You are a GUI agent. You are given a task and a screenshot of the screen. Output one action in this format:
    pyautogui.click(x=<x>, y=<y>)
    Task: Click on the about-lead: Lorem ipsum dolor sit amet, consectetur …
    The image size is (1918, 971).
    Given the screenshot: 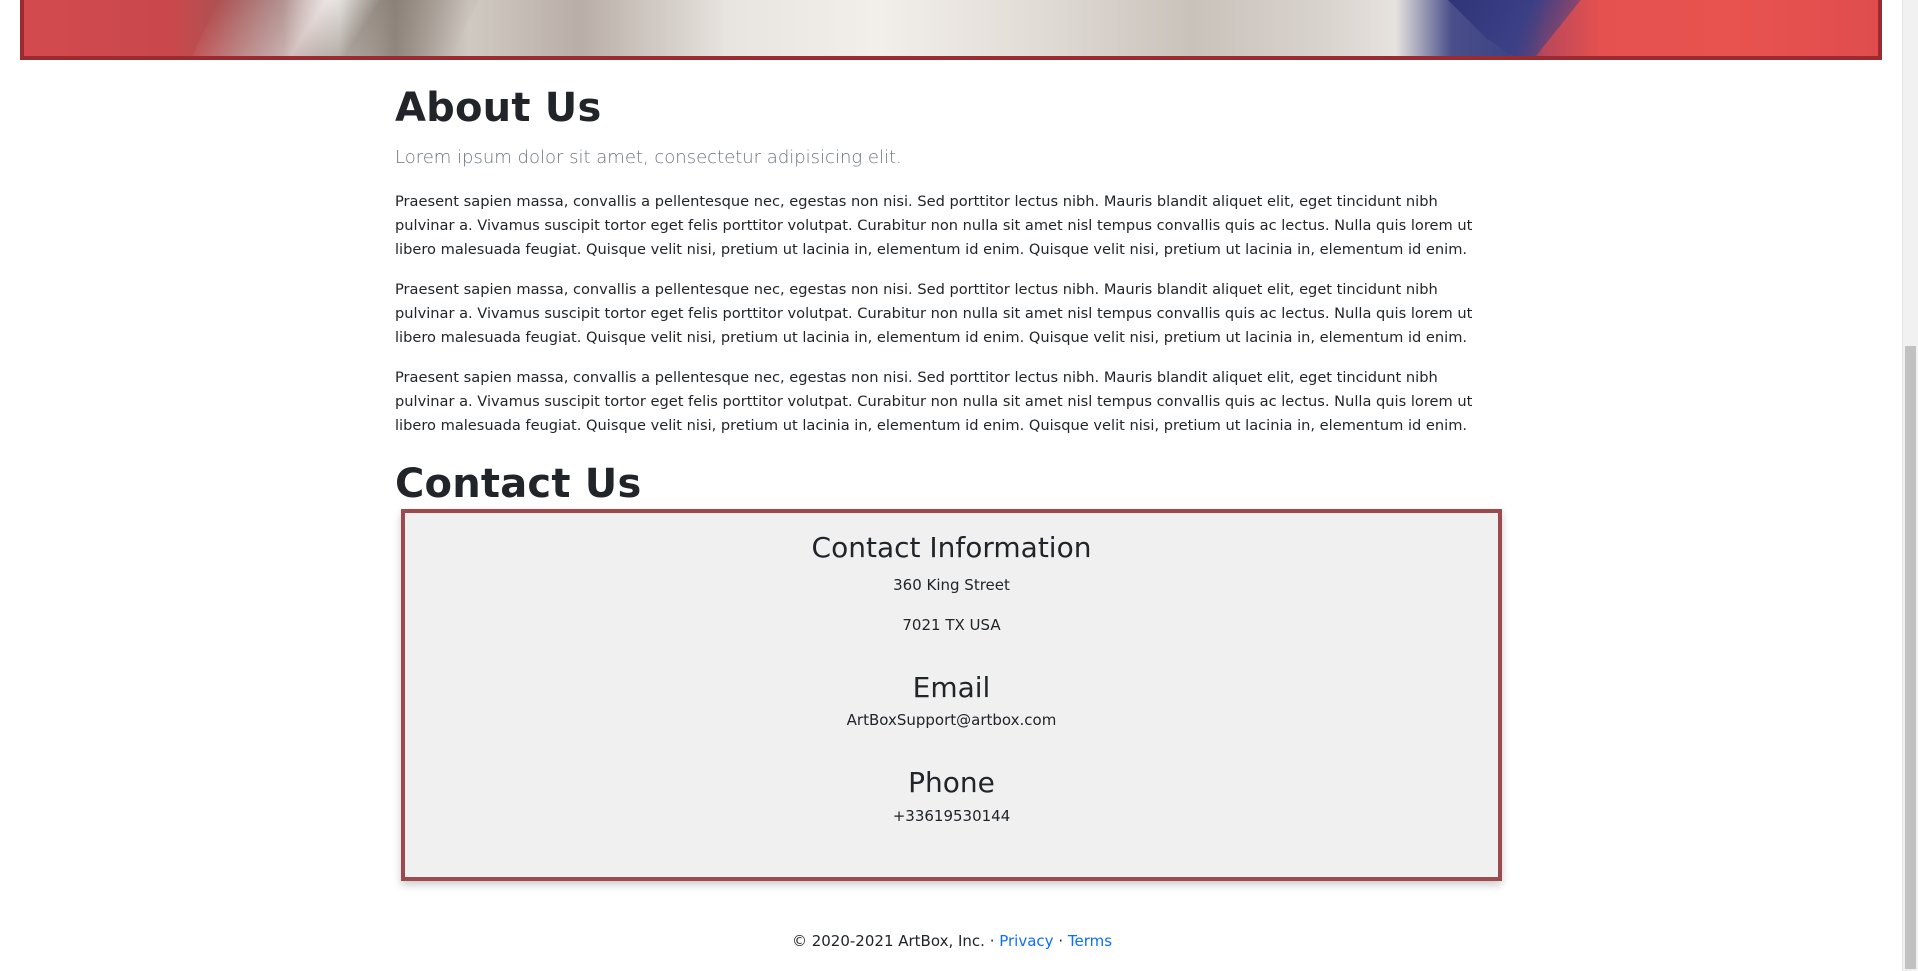 What is the action you would take?
    pyautogui.click(x=648, y=157)
    